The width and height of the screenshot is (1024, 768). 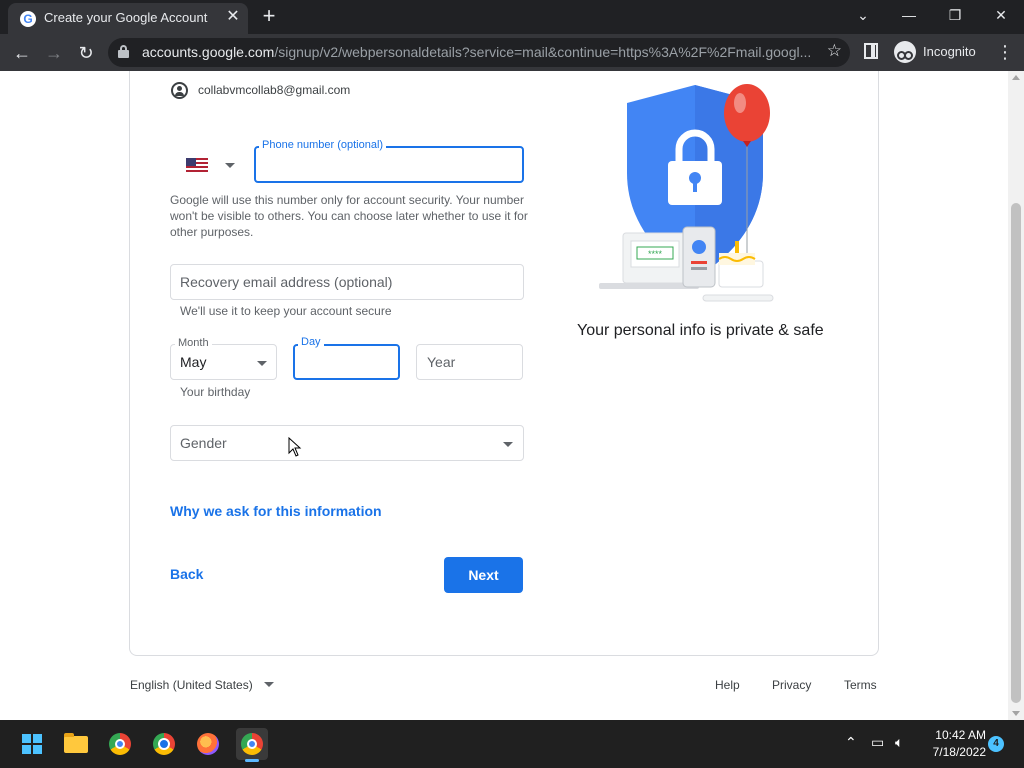 I want to click on year-input: Year, so click(x=469, y=362).